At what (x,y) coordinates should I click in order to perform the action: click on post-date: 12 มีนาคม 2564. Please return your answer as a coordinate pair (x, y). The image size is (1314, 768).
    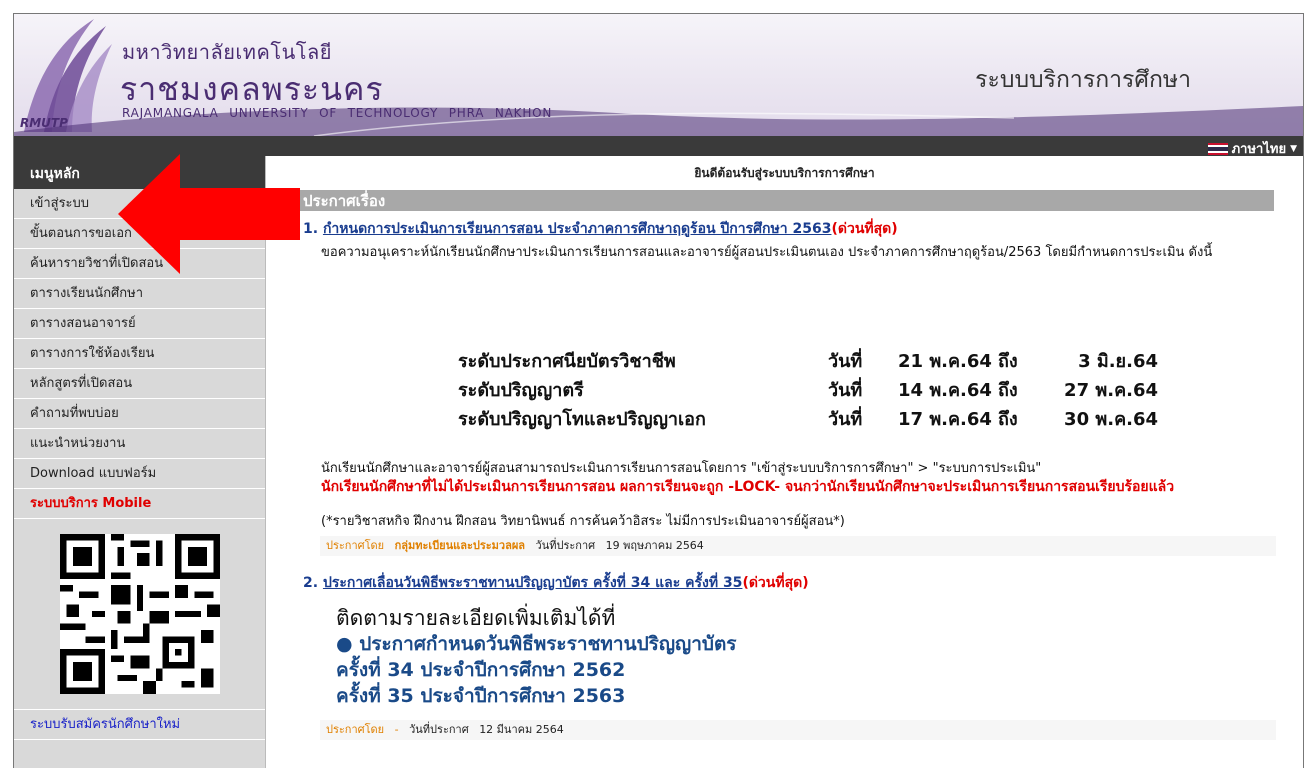
    Looking at the image, I should click on (521, 729).